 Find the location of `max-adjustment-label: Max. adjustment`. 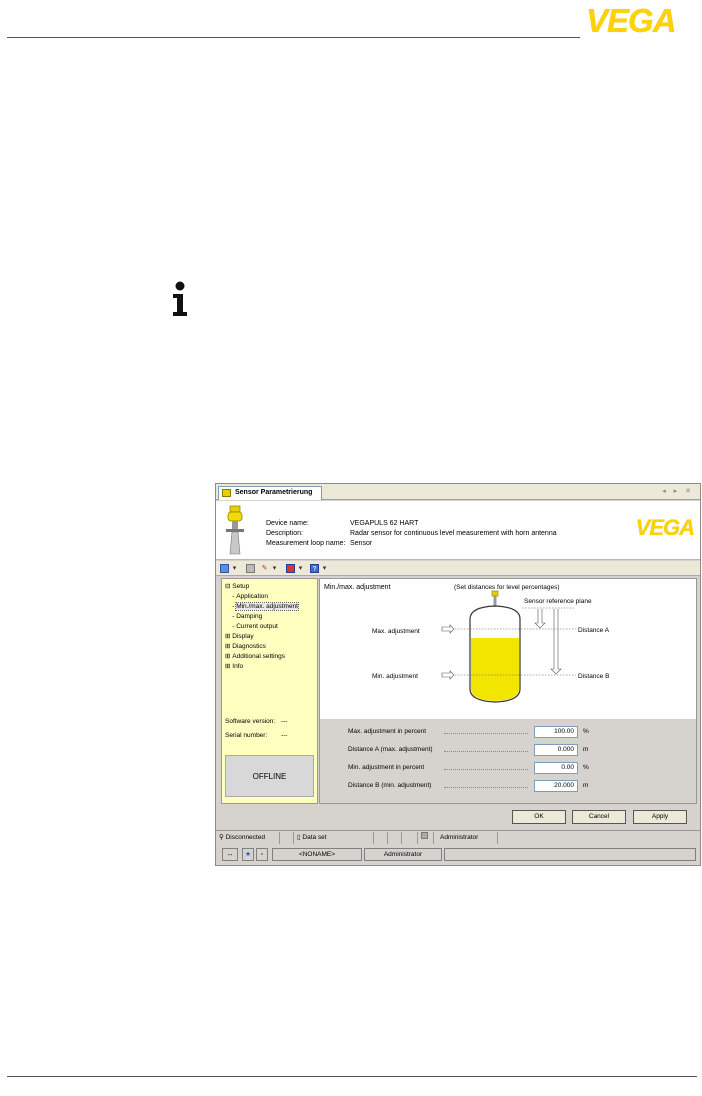

max-adjustment-label: Max. adjustment is located at coordinates (396, 631).